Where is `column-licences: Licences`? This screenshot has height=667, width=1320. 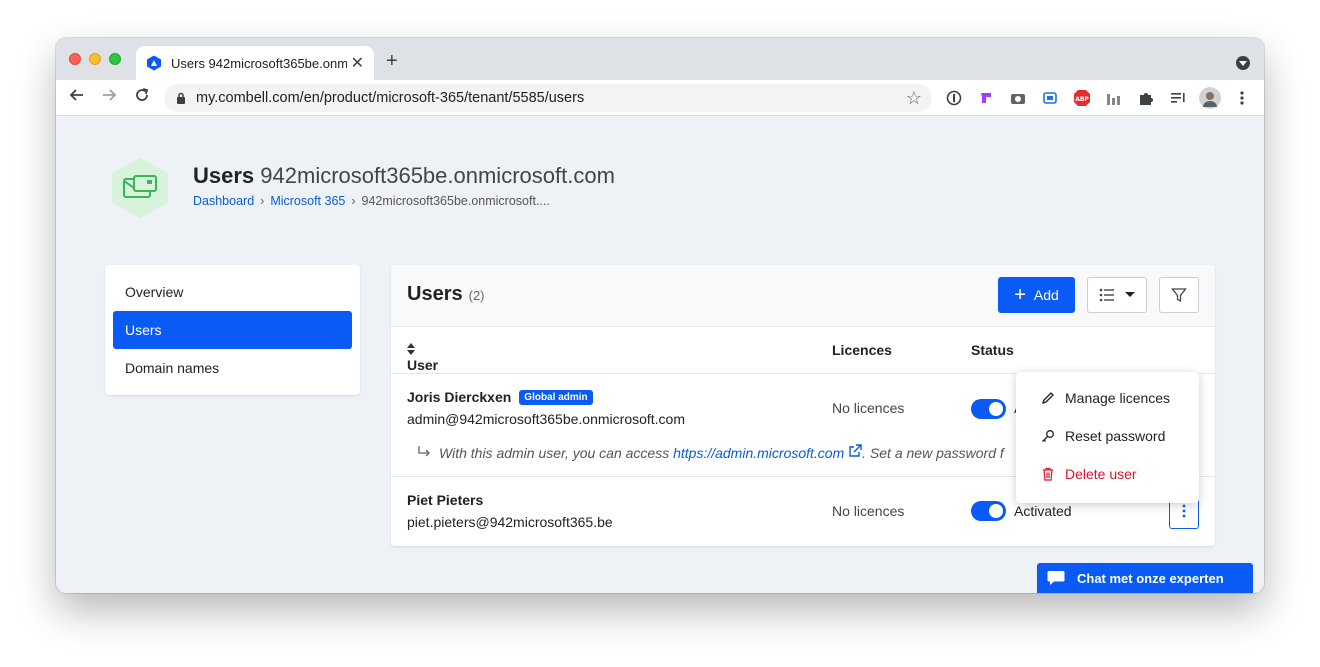
column-licences: Licences is located at coordinates (862, 350).